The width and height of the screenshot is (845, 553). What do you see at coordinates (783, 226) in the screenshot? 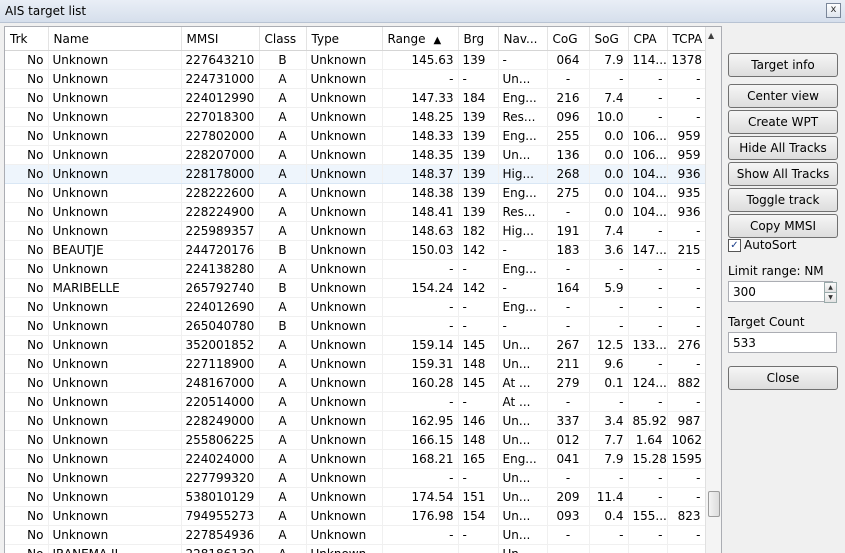
I see `copy-mmsi-button: Copy MMSI` at bounding box center [783, 226].